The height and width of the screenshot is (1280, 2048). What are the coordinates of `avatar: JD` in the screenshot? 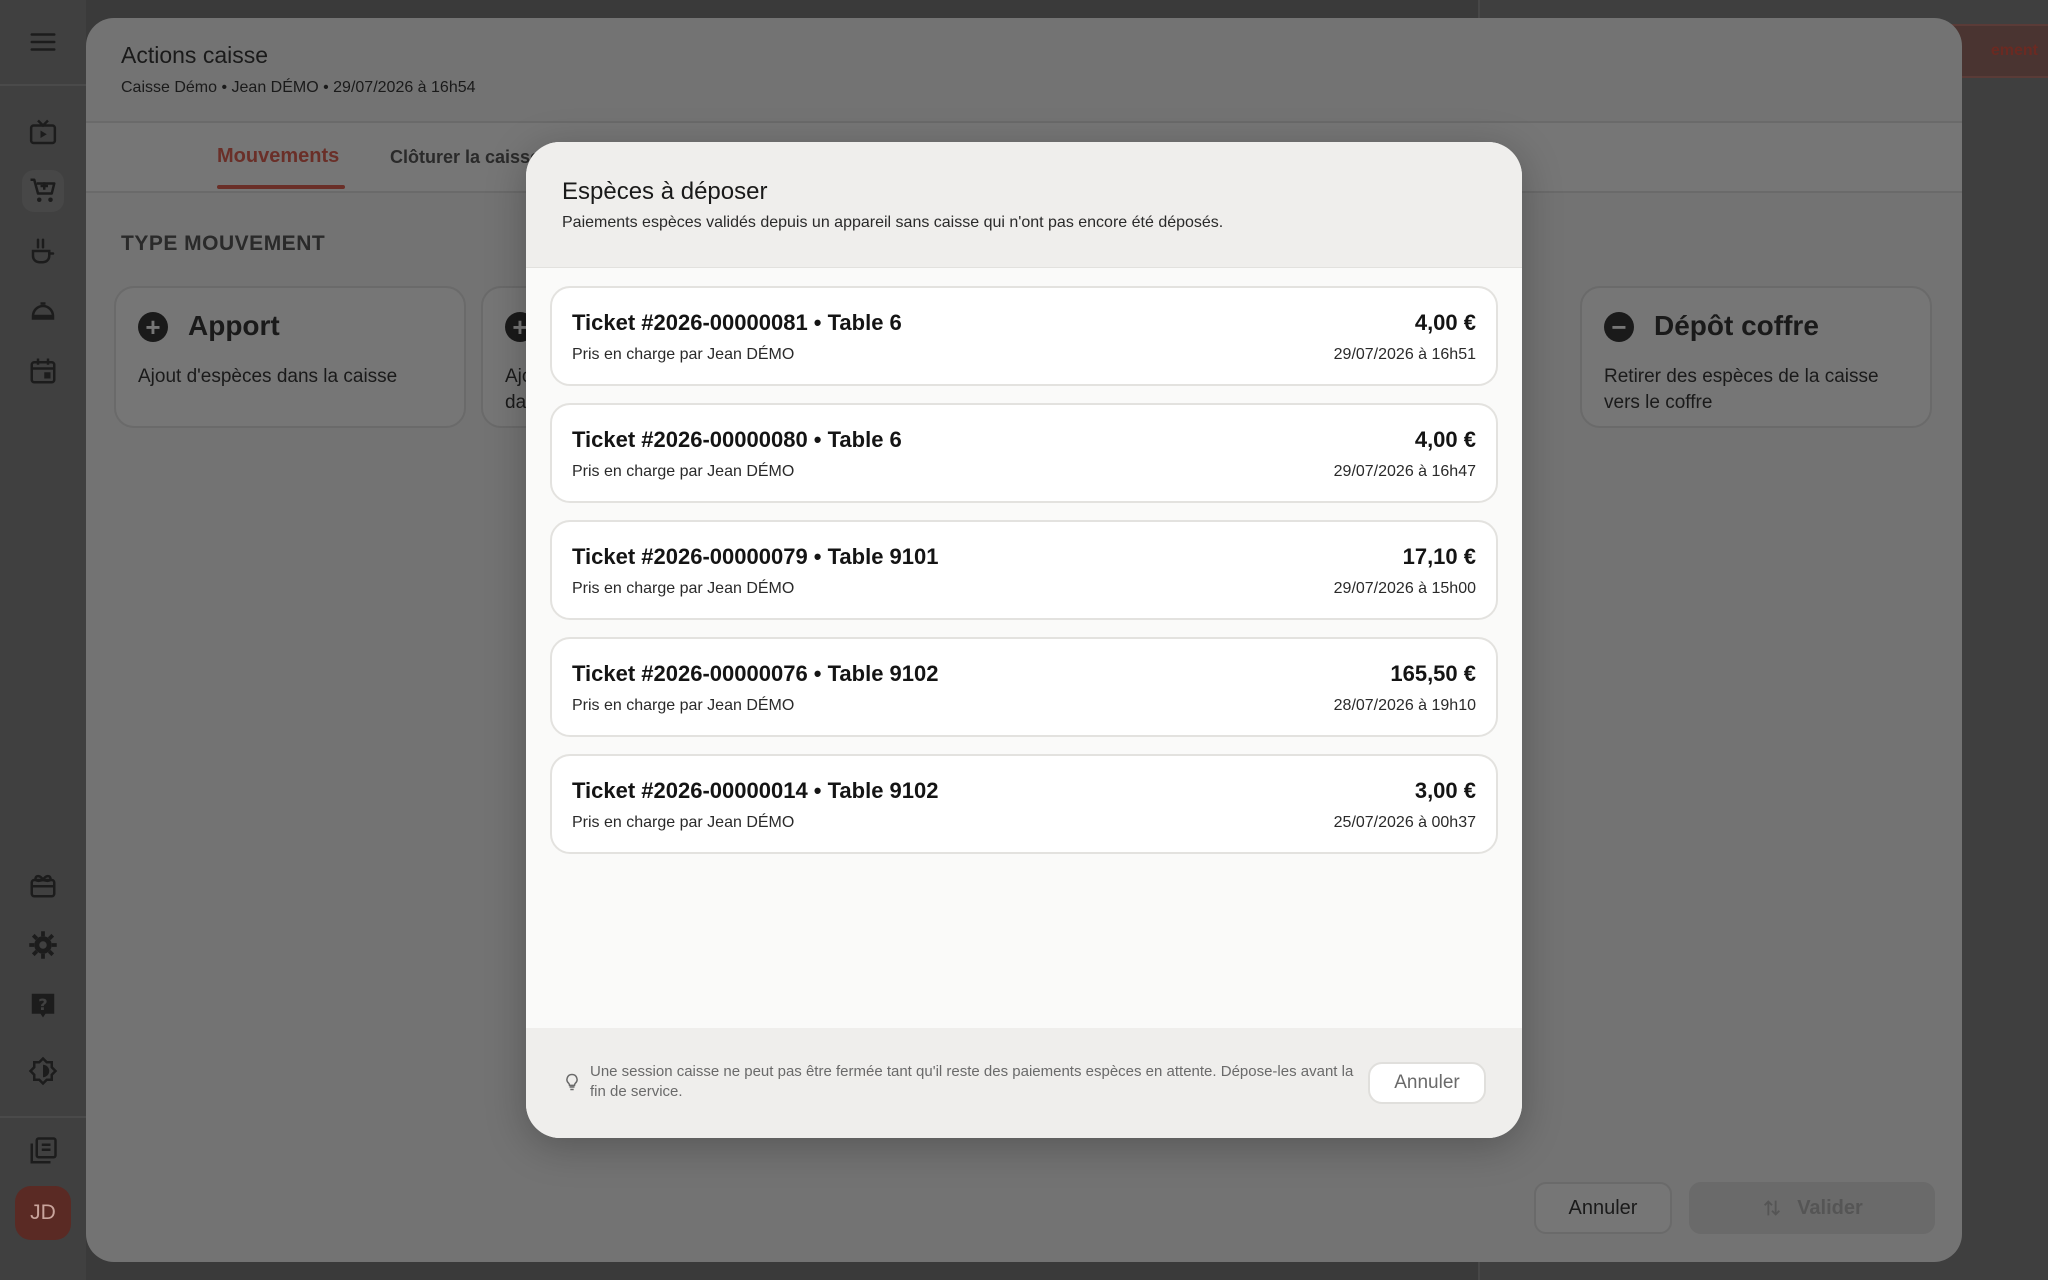 It's located at (43, 1213).